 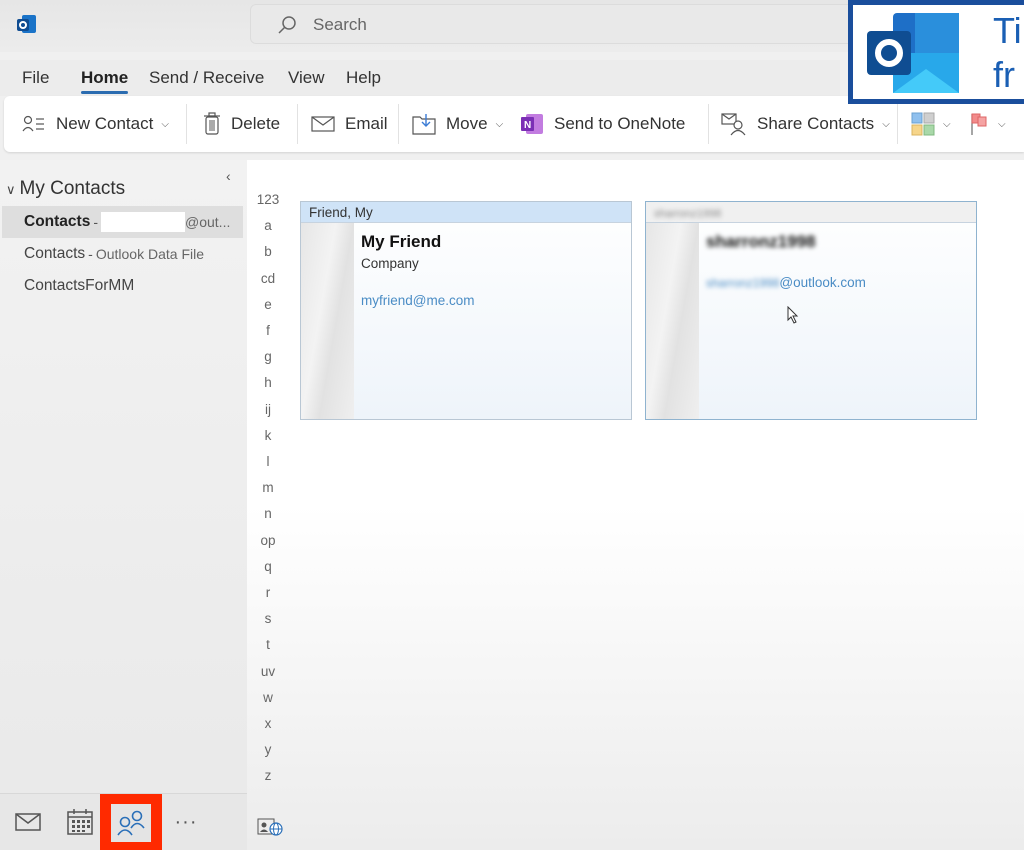 I want to click on move-label: Move, so click(x=467, y=123).